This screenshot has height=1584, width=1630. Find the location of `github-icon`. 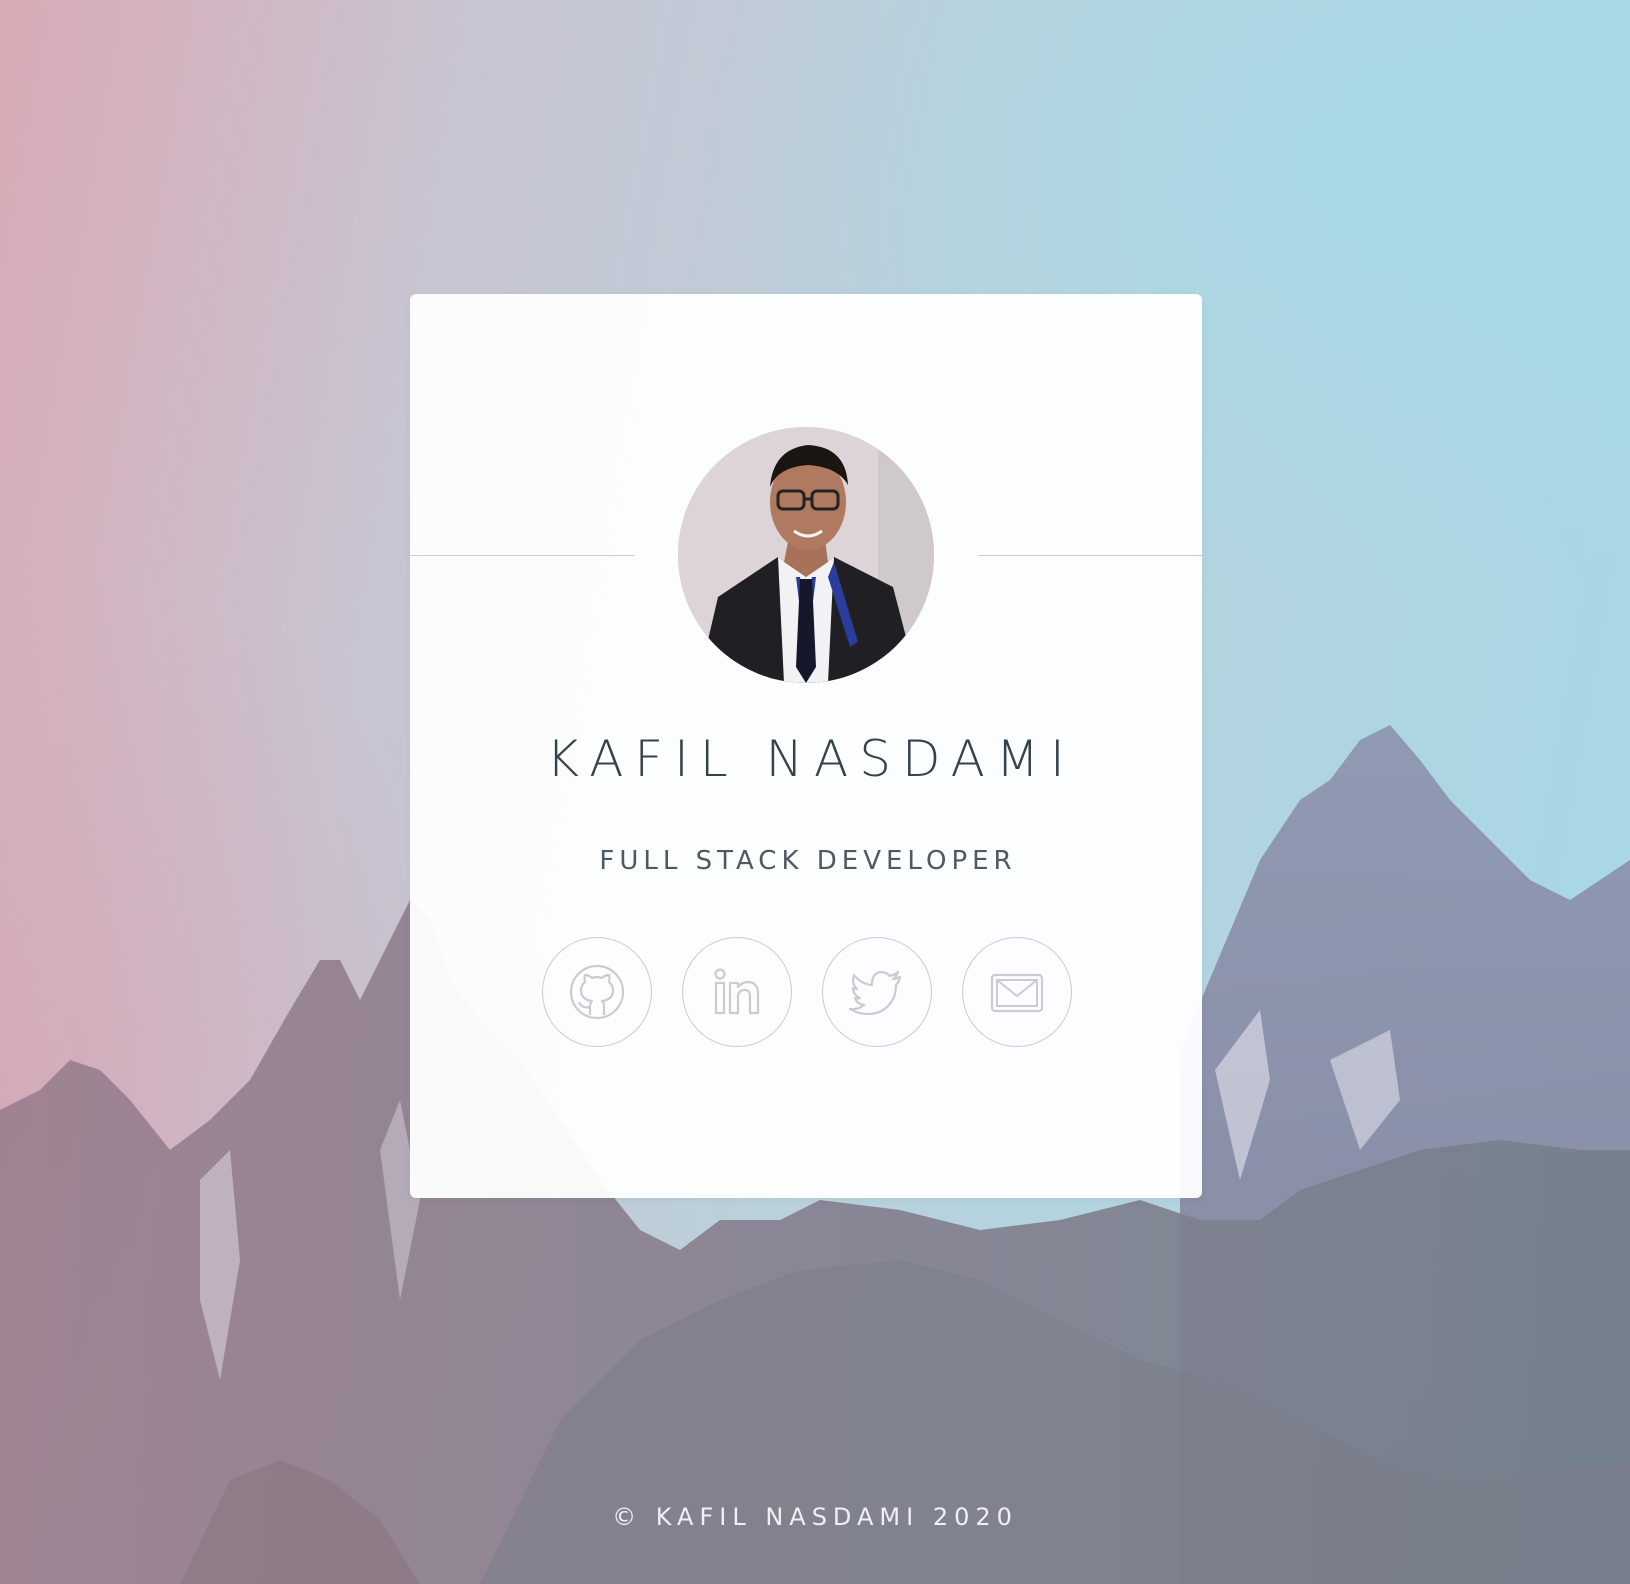

github-icon is located at coordinates (597, 992).